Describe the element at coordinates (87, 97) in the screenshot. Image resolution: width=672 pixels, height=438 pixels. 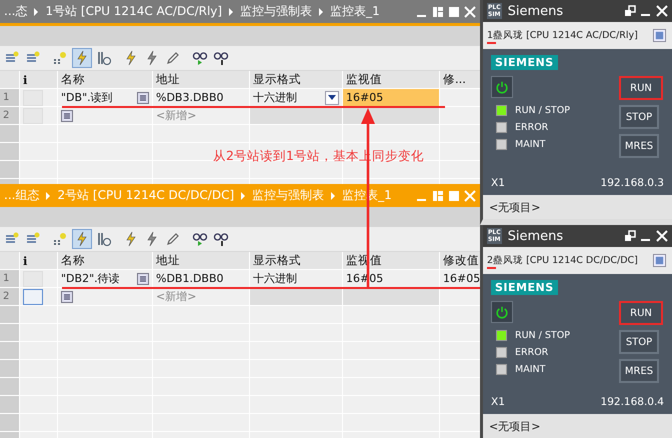
I see `table-cell: "DB".读到` at that location.